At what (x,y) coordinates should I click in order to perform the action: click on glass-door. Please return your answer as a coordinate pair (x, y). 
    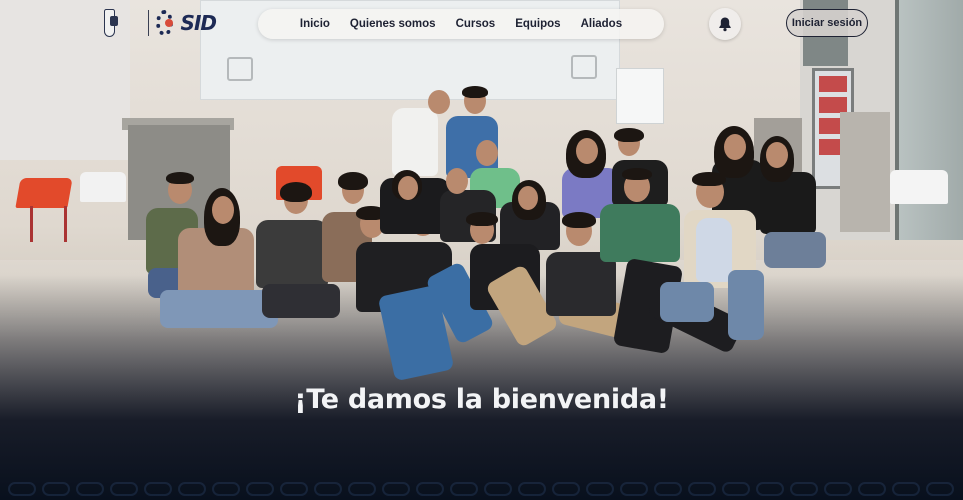
    Looking at the image, I should click on (929, 120).